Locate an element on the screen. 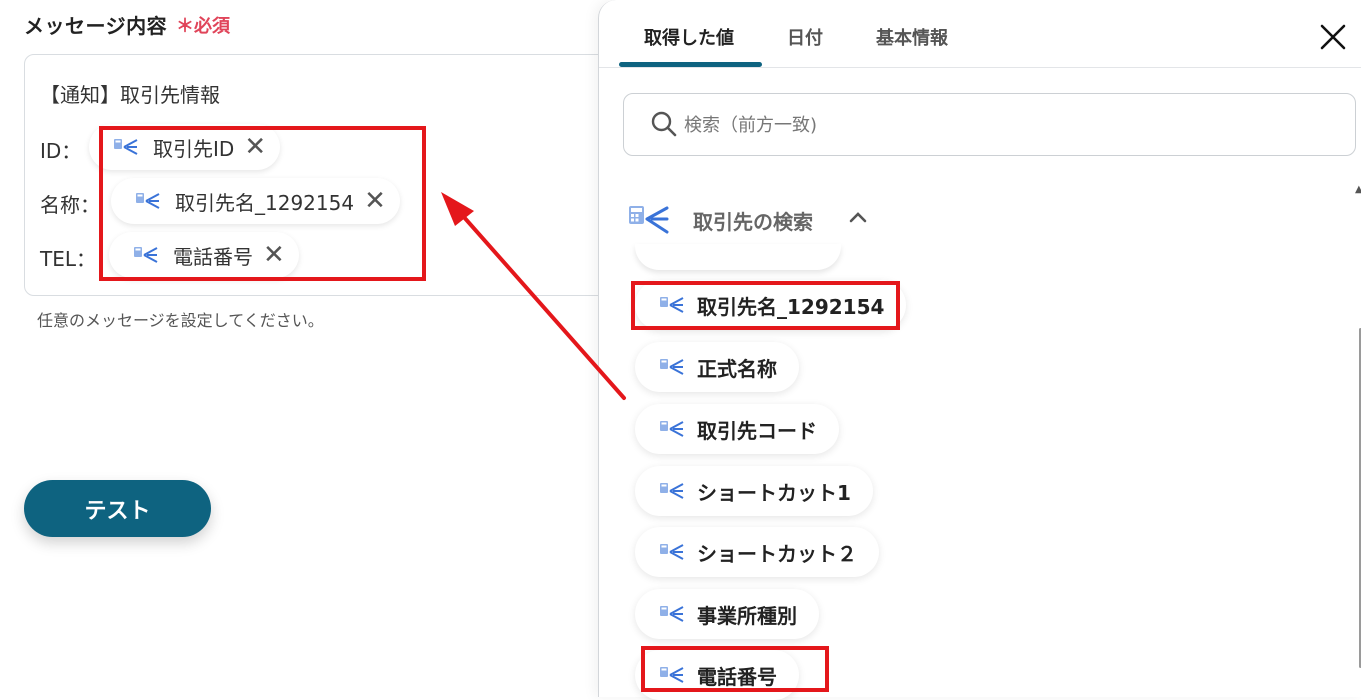  tab-basic-info: 基本情報 is located at coordinates (912, 37).